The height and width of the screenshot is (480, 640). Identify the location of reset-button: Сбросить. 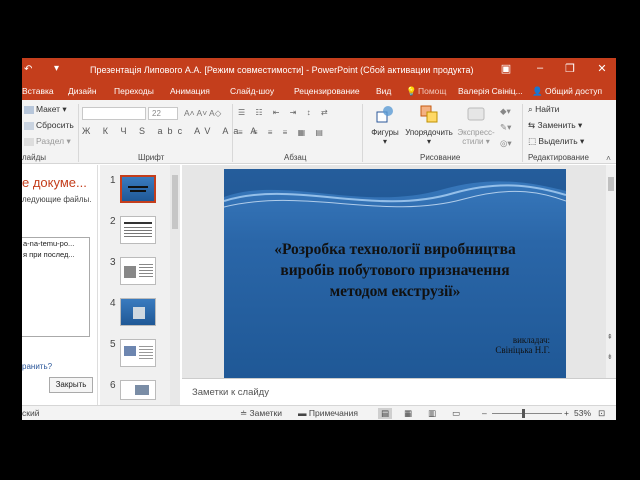
(49, 125).